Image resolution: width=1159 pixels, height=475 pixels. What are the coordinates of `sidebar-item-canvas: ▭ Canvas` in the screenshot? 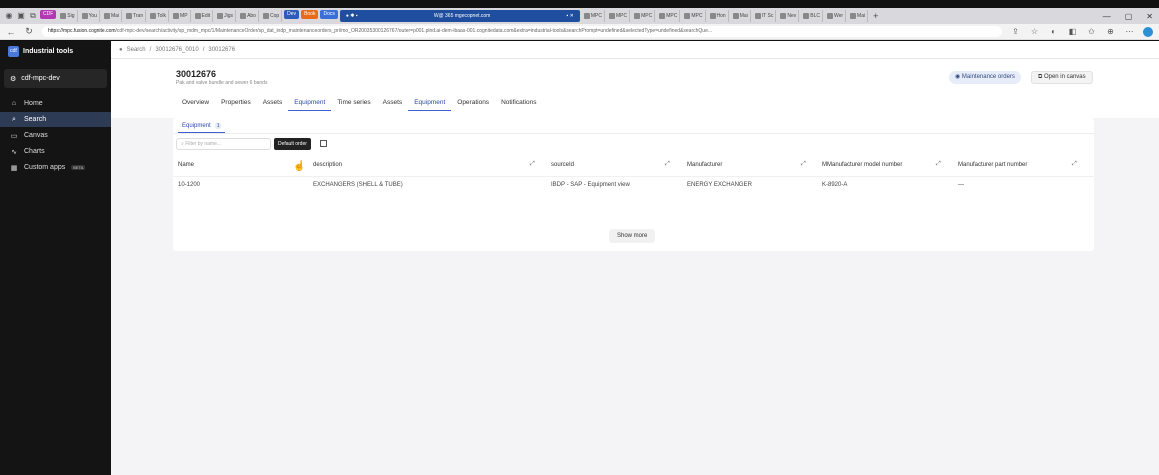 It's located at (55, 135).